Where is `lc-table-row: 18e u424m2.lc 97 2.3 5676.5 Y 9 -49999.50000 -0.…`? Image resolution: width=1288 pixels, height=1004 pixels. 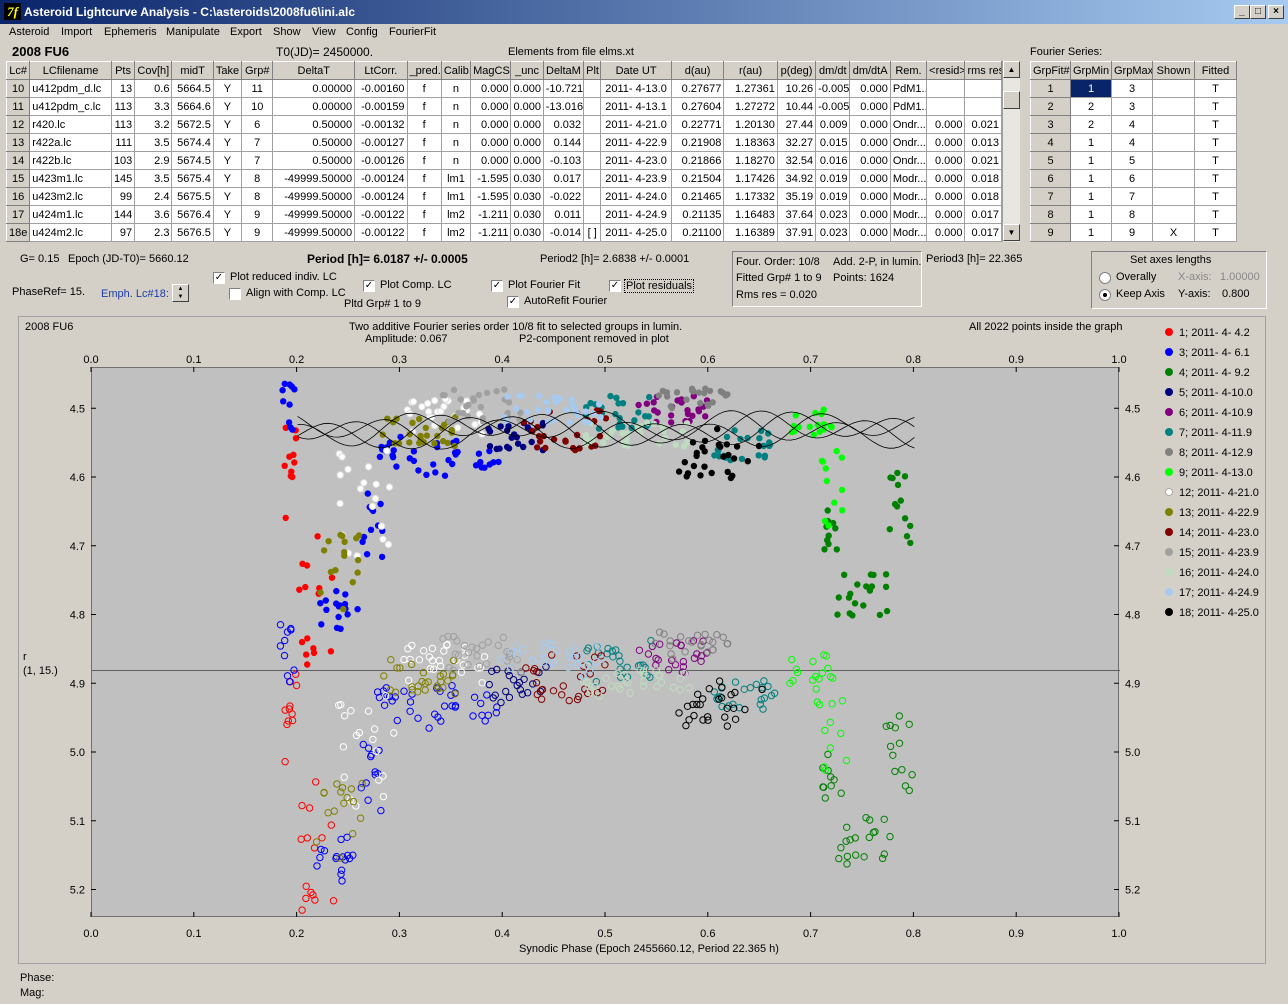
lc-table-row: 18e u424m2.lc 97 2.3 5676.5 Y 9 -49999.50000 -0.… is located at coordinates (503, 232).